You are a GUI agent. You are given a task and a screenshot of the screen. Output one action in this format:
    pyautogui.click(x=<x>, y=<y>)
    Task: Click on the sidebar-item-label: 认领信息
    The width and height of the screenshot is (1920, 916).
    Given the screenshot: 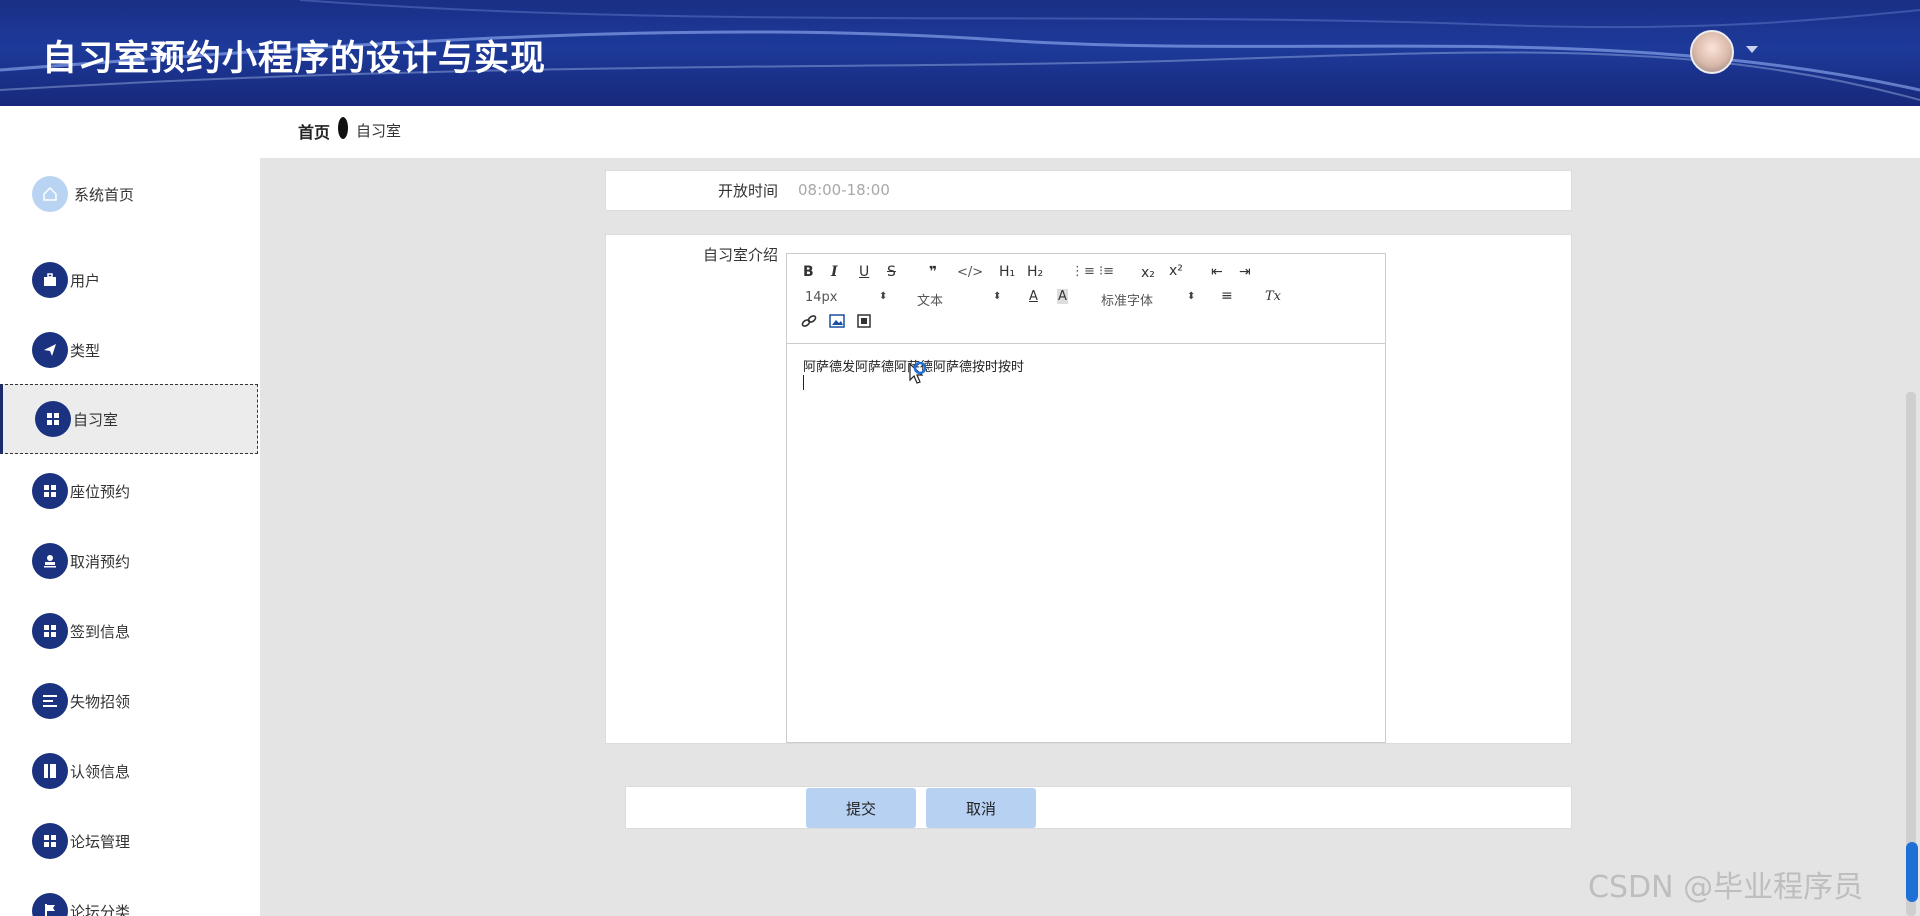 What is the action you would take?
    pyautogui.click(x=100, y=771)
    